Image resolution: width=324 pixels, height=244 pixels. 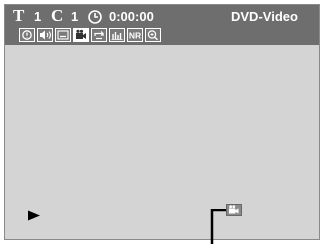 What do you see at coordinates (234, 209) in the screenshot?
I see `camera-angle-indicator-icon` at bounding box center [234, 209].